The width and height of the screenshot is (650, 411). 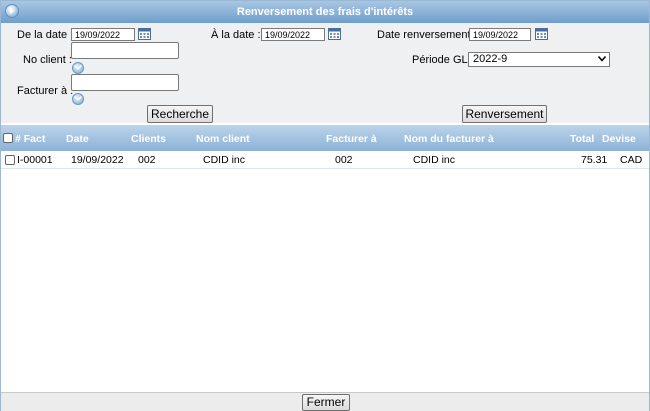 I want to click on col-nom-client: Nom client, so click(x=223, y=139).